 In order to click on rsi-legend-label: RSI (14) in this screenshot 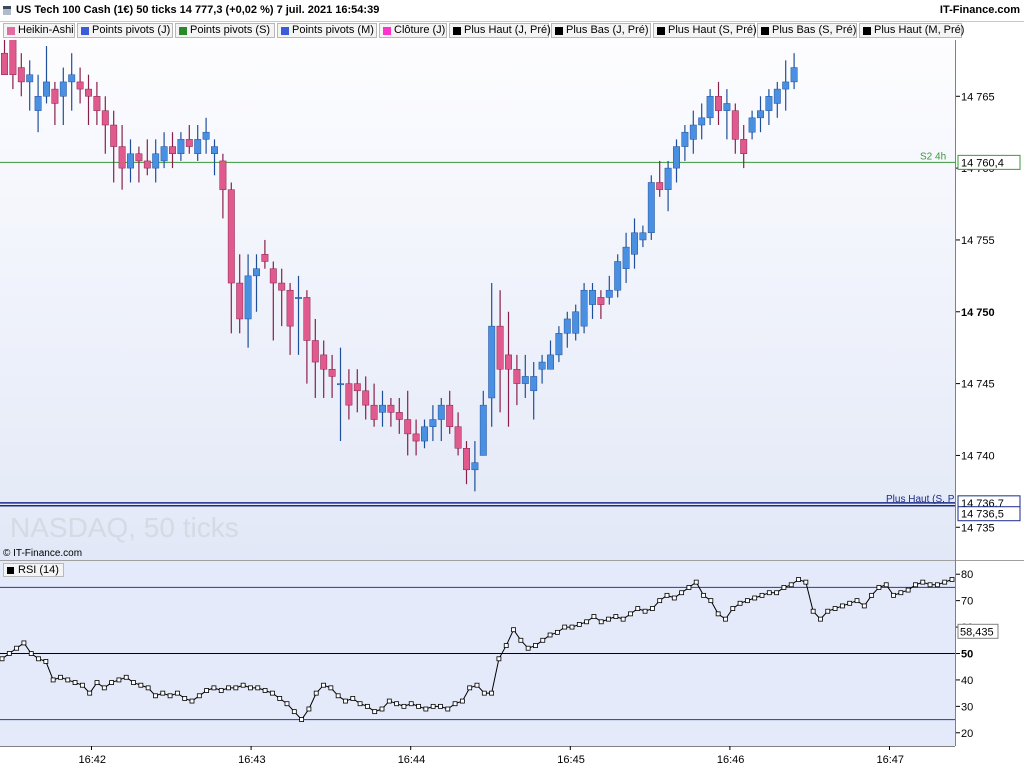, I will do `click(33, 570)`.